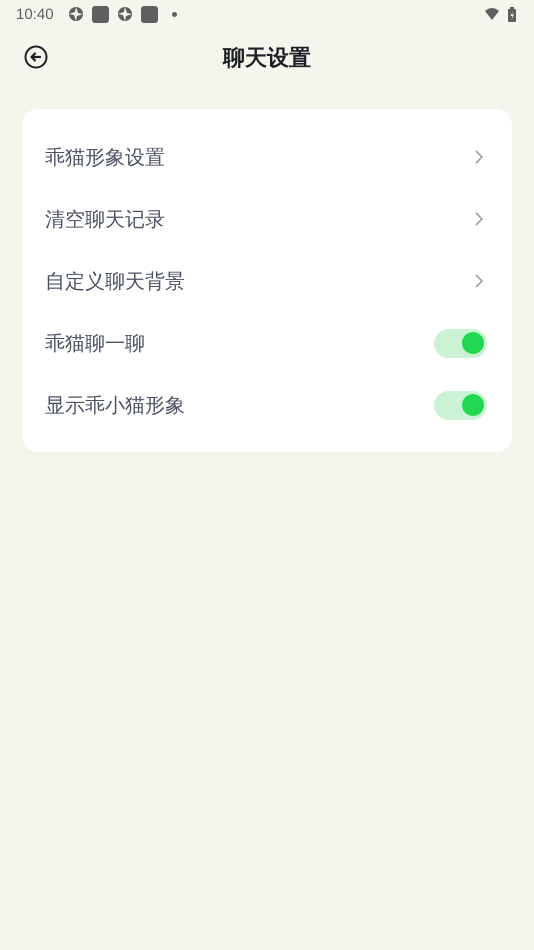 This screenshot has height=950, width=534. I want to click on settings-label: 显示乖小猫形象, so click(115, 405).